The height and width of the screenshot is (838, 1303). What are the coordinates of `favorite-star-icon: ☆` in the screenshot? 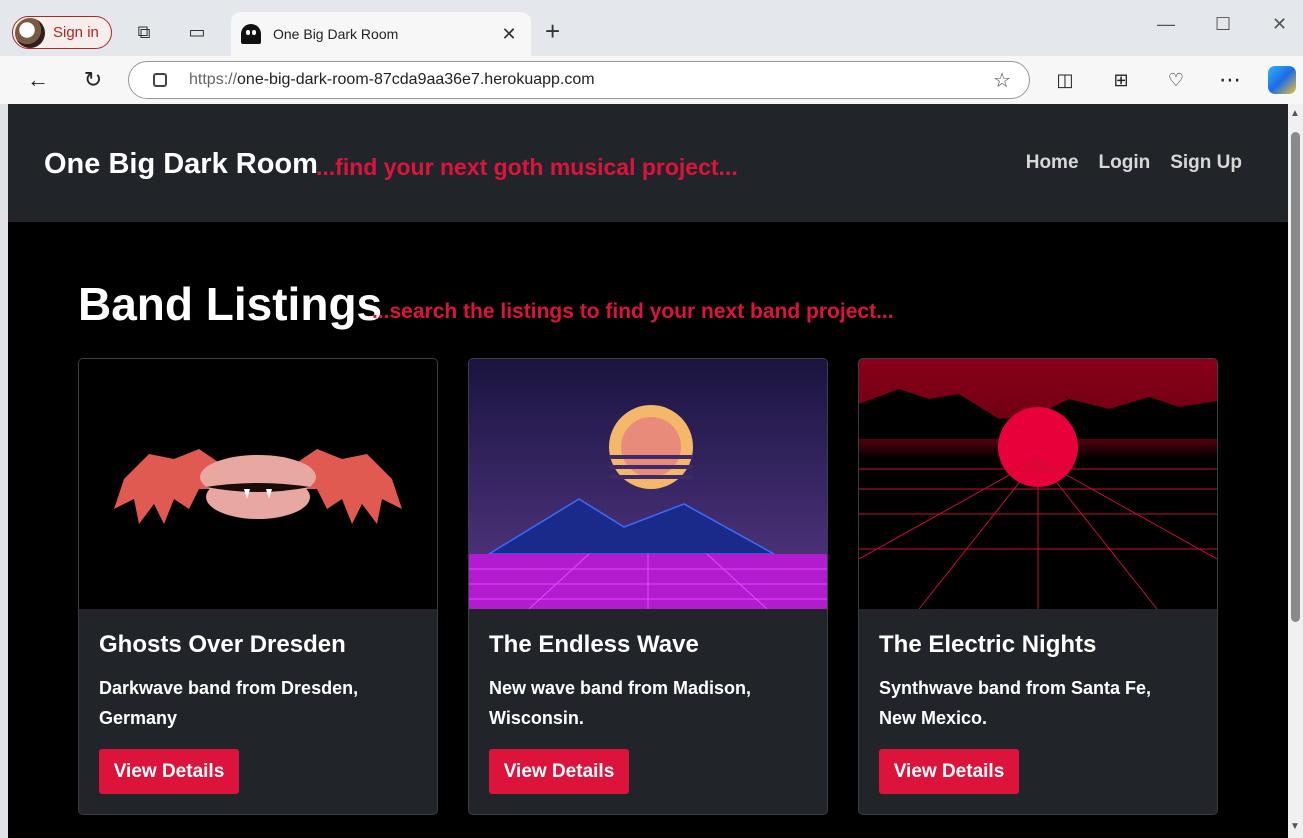 It's located at (1002, 80).